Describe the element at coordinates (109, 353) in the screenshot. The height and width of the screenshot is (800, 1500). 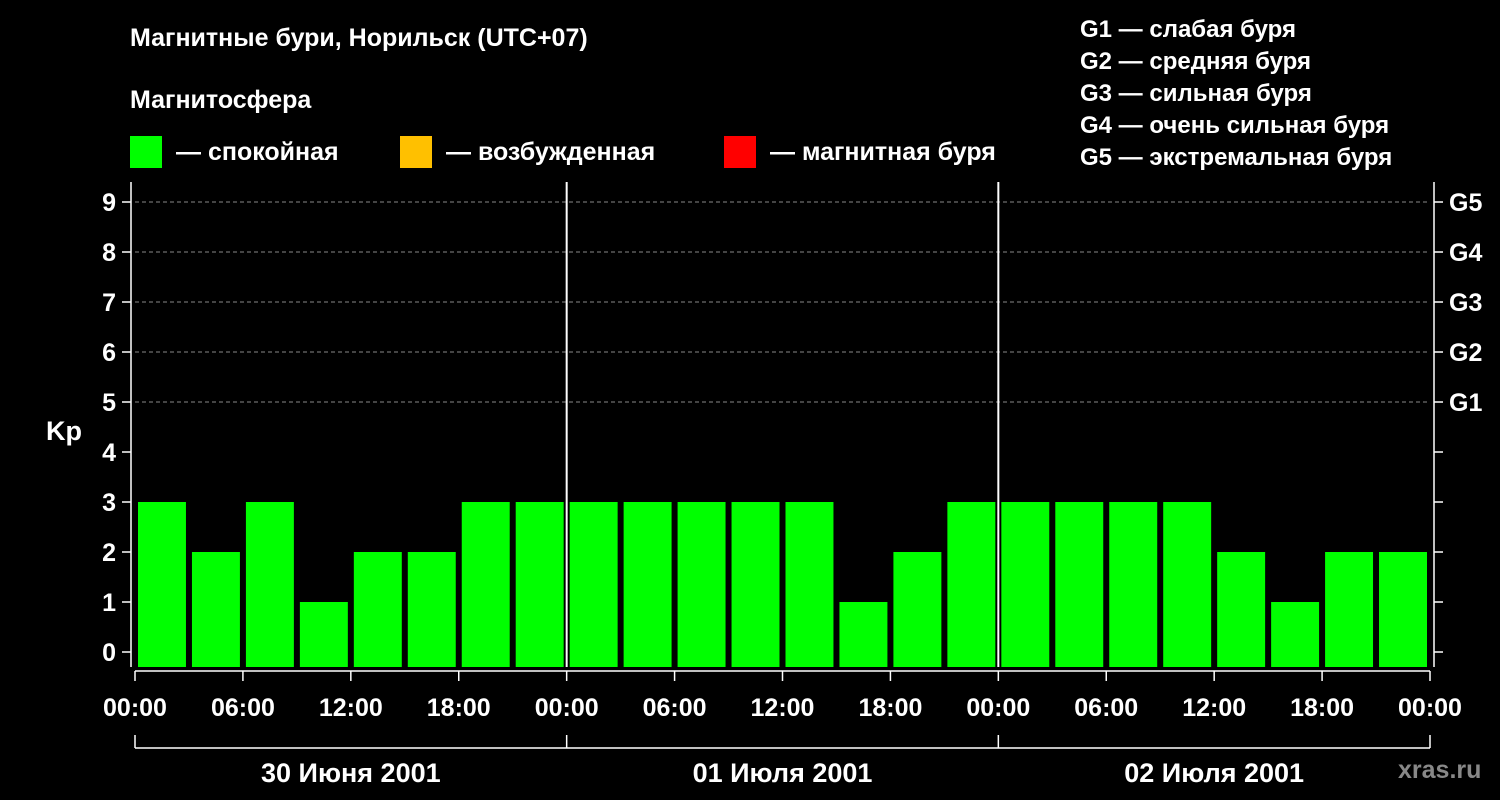
I see `y-tick-label-6: 6` at that location.